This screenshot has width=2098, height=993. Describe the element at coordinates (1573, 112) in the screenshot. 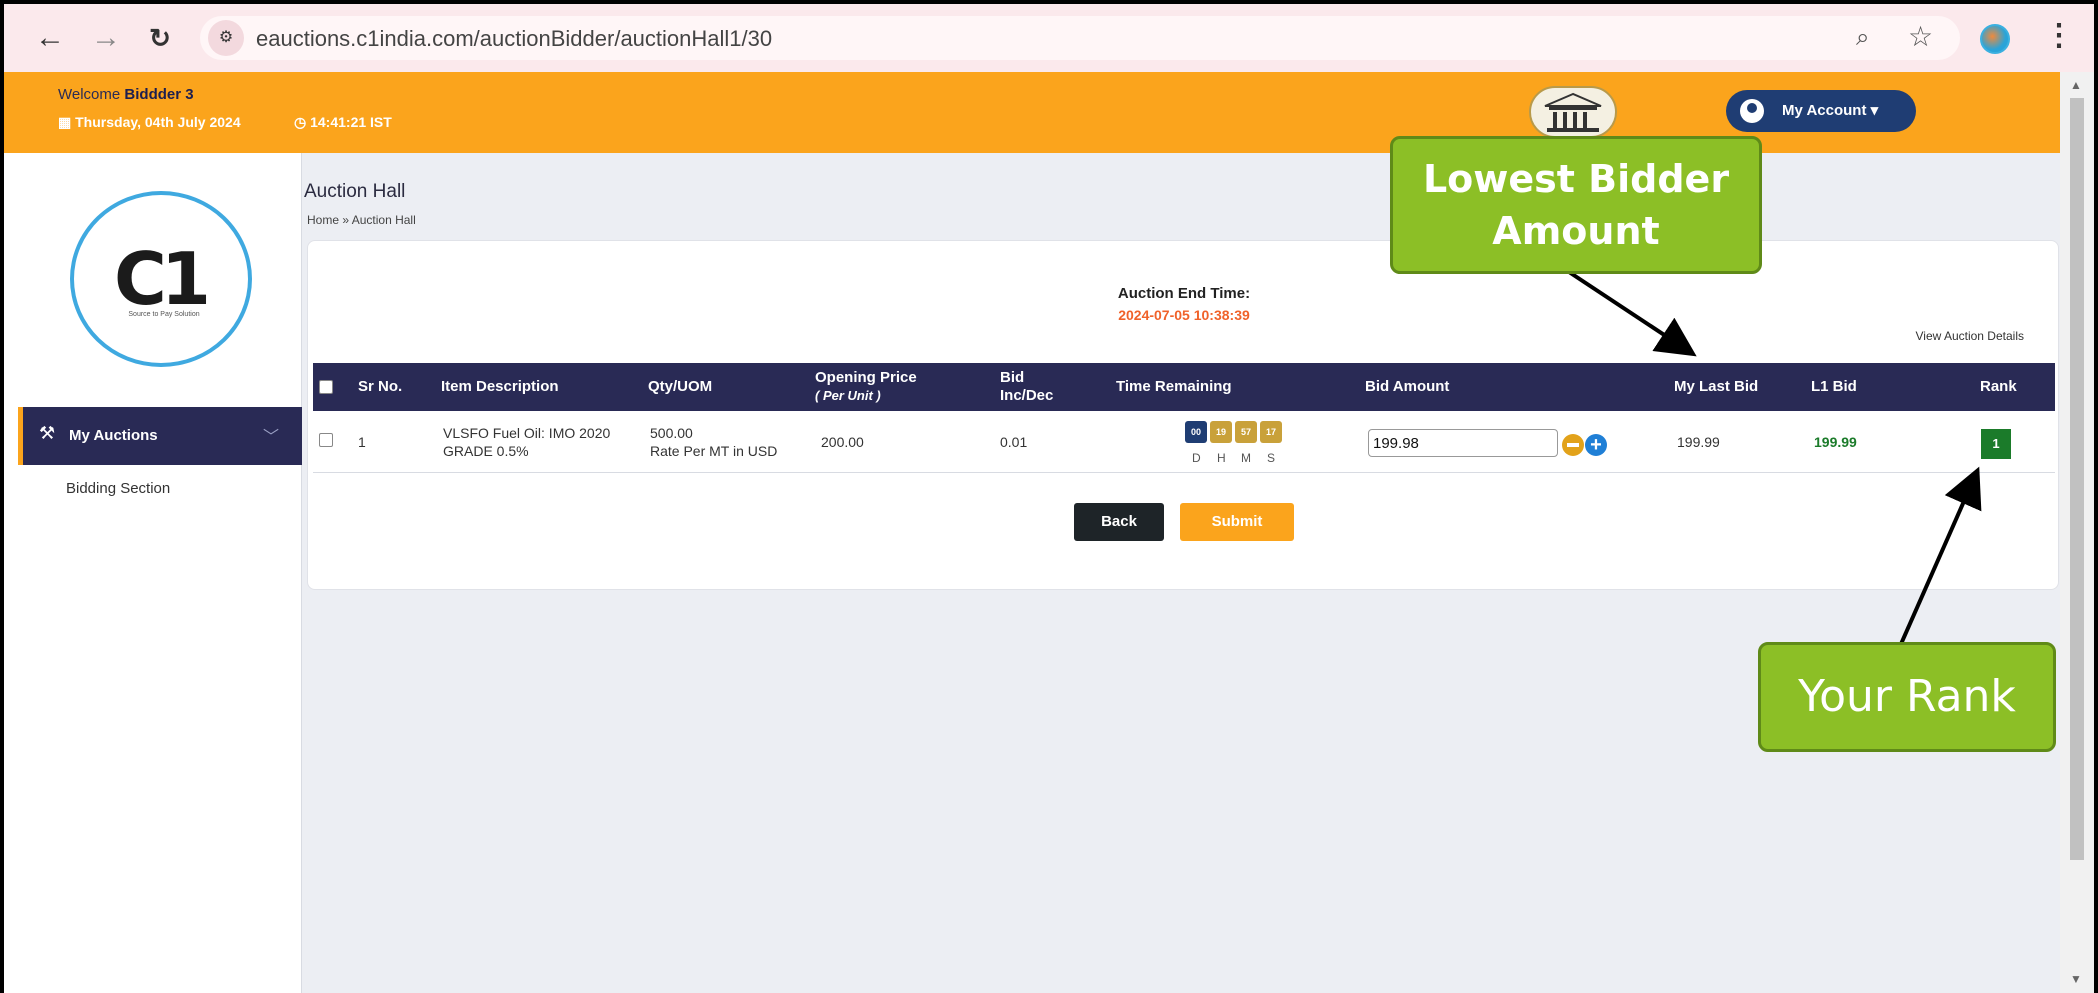

I see `temple-logo-icon` at that location.